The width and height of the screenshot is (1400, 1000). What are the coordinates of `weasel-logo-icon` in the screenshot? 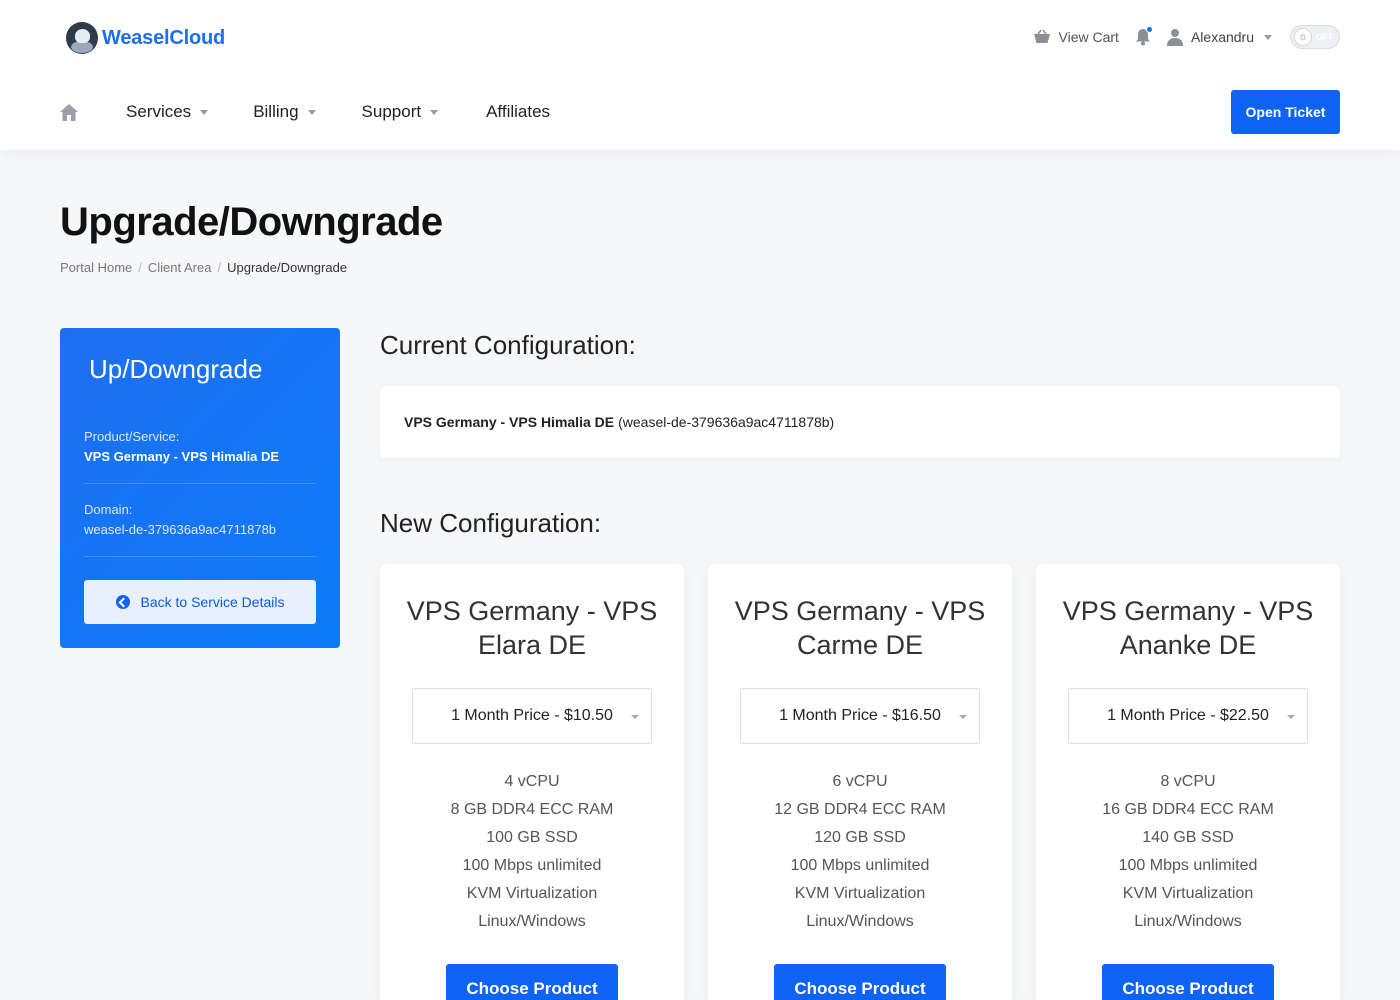 It's located at (82, 38).